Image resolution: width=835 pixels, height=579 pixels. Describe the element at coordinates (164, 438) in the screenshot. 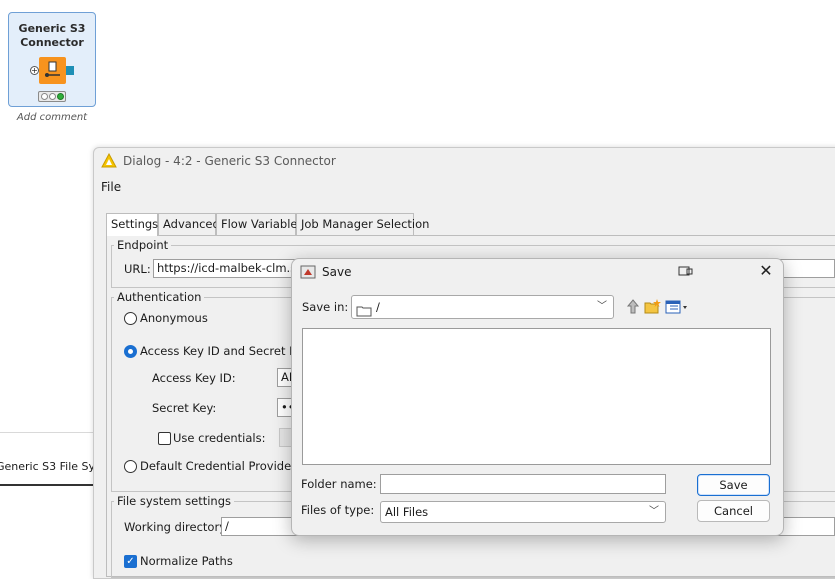

I see `use-credentials-checkbox` at that location.